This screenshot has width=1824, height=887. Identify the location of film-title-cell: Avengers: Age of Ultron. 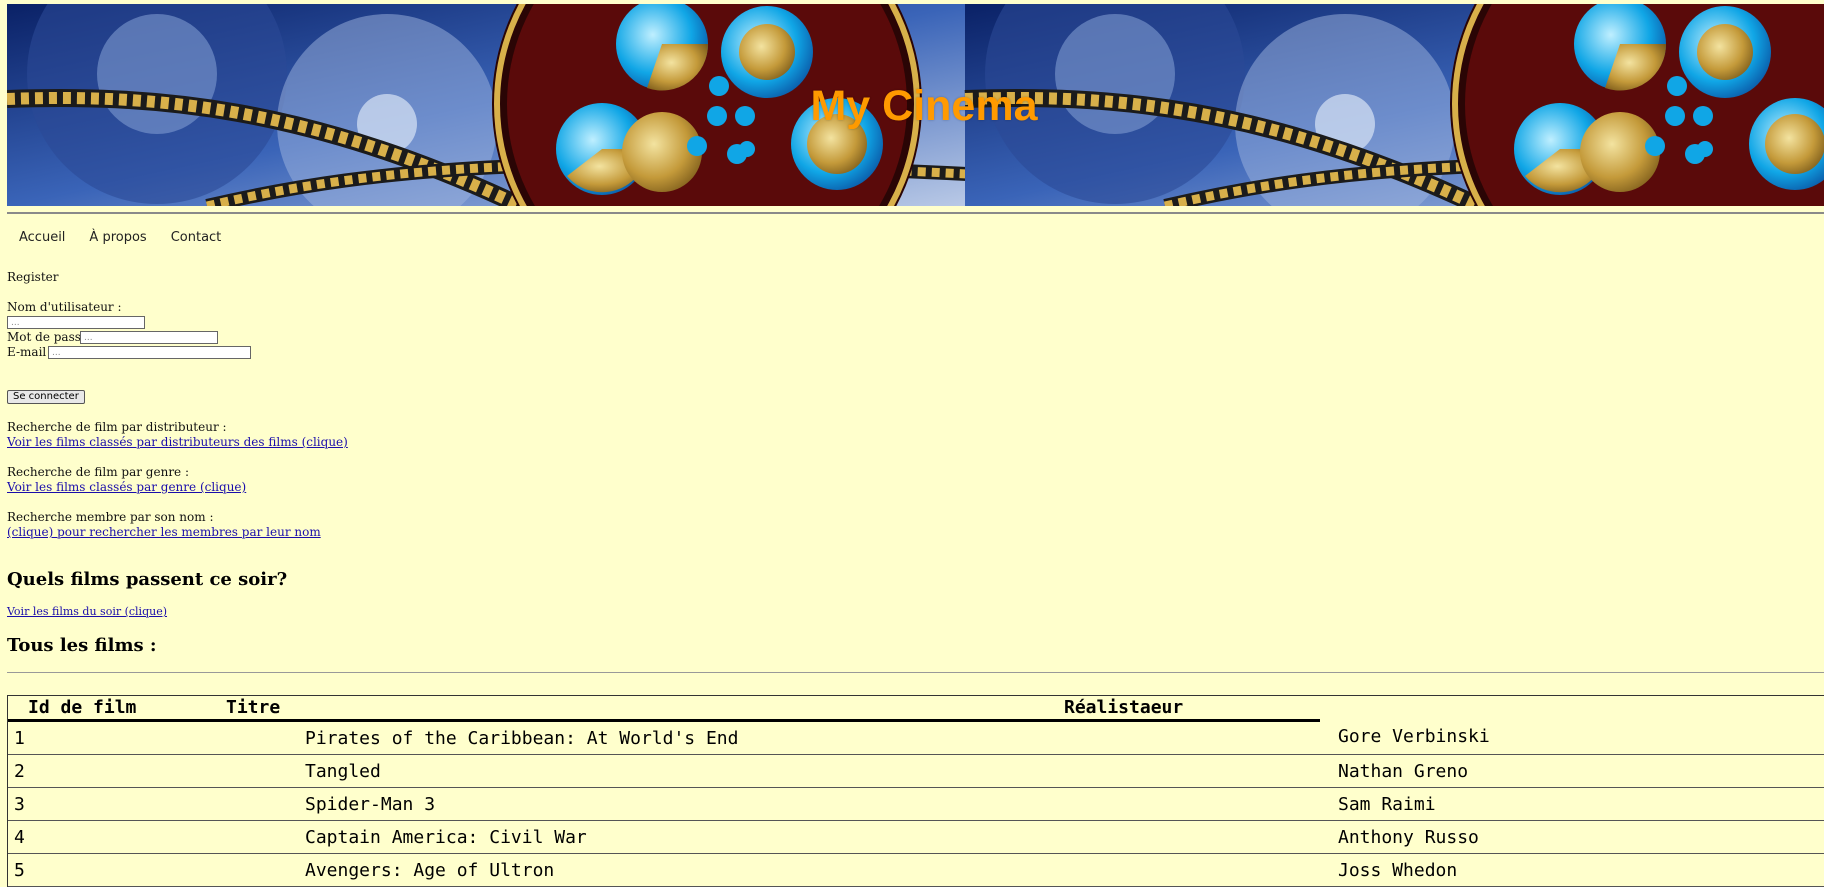
(430, 870).